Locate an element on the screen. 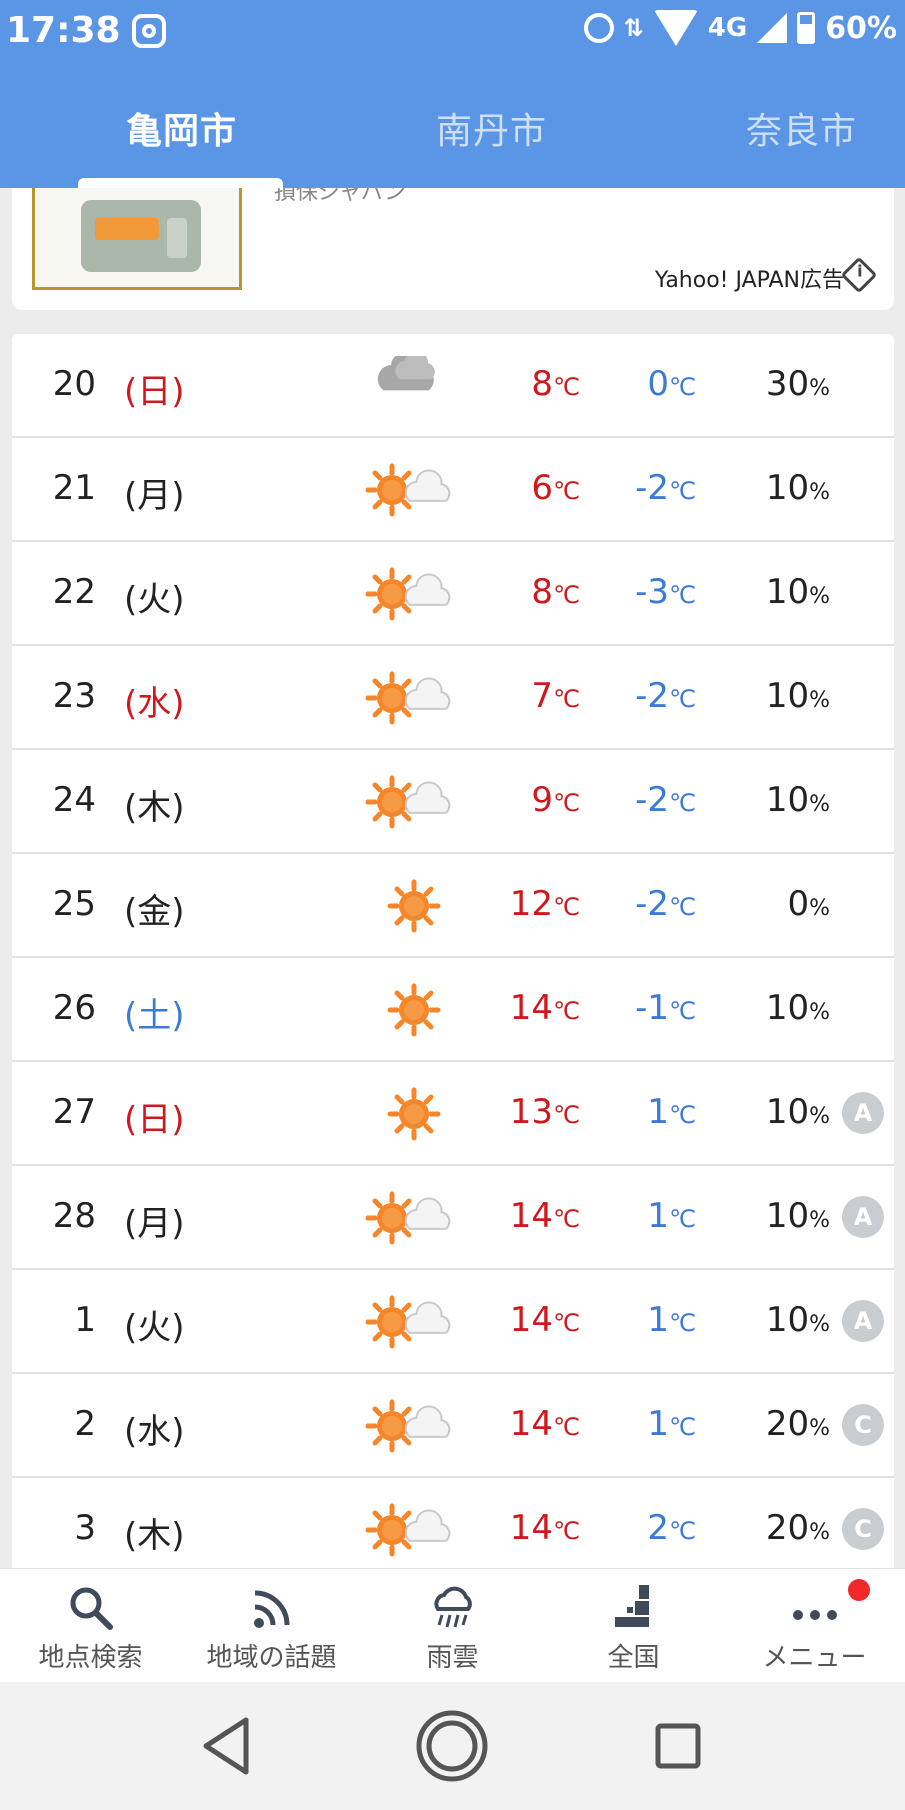 The height and width of the screenshot is (1810, 905). forecast-row: 24 (木) 9℃ -2℃ 10% is located at coordinates (453, 802).